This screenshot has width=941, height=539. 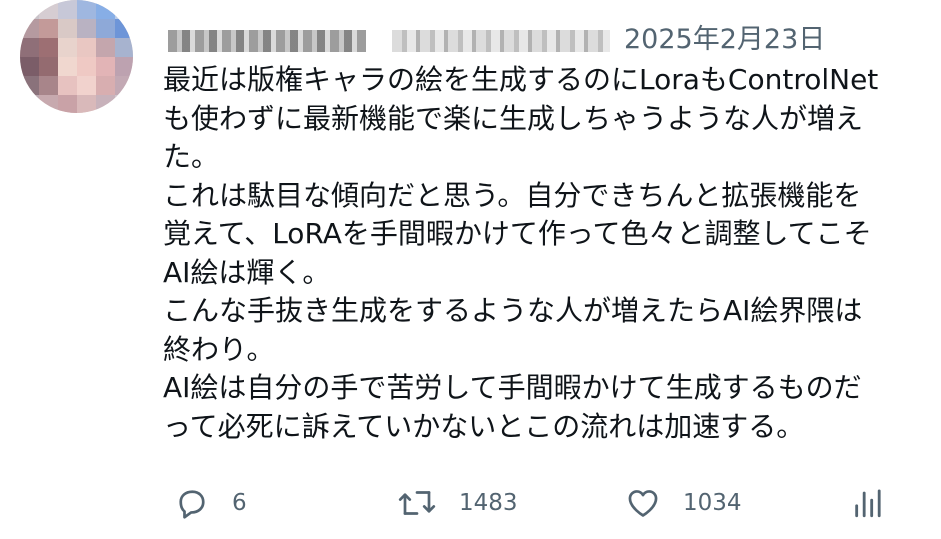 I want to click on heart-icon, so click(x=643, y=503).